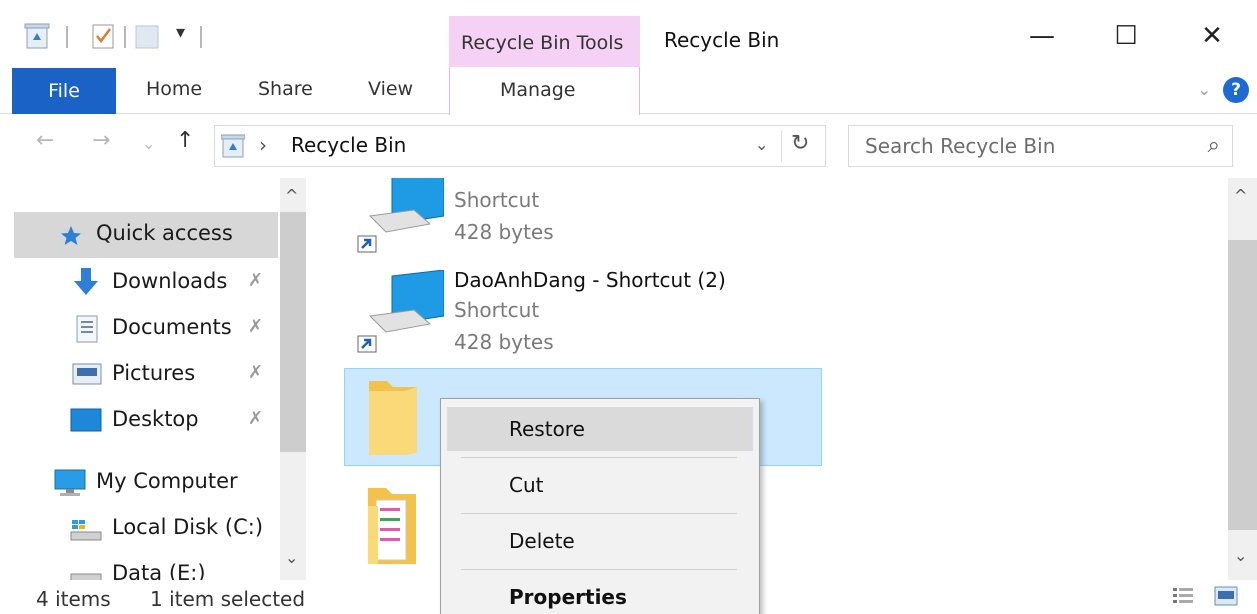 The width and height of the screenshot is (1257, 614). I want to click on nav-label: Downloads, so click(170, 281).